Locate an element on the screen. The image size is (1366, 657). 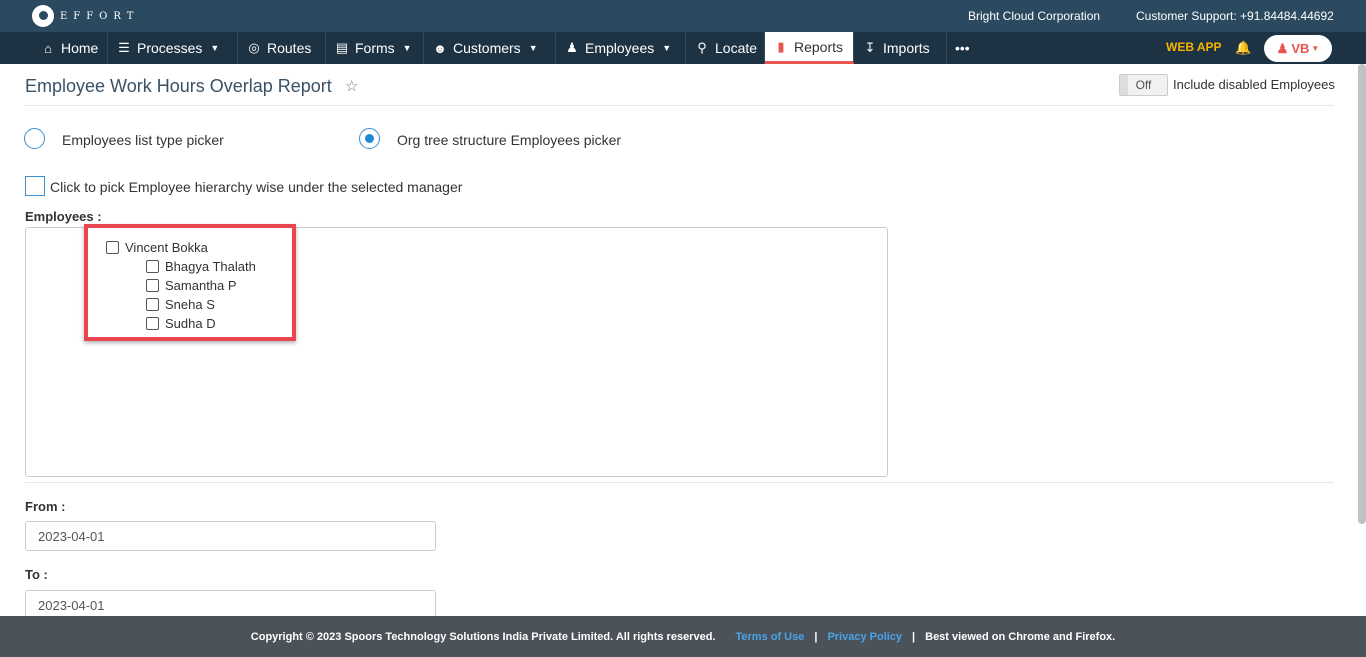
terms-link: Terms of Use is located at coordinates (769, 637).